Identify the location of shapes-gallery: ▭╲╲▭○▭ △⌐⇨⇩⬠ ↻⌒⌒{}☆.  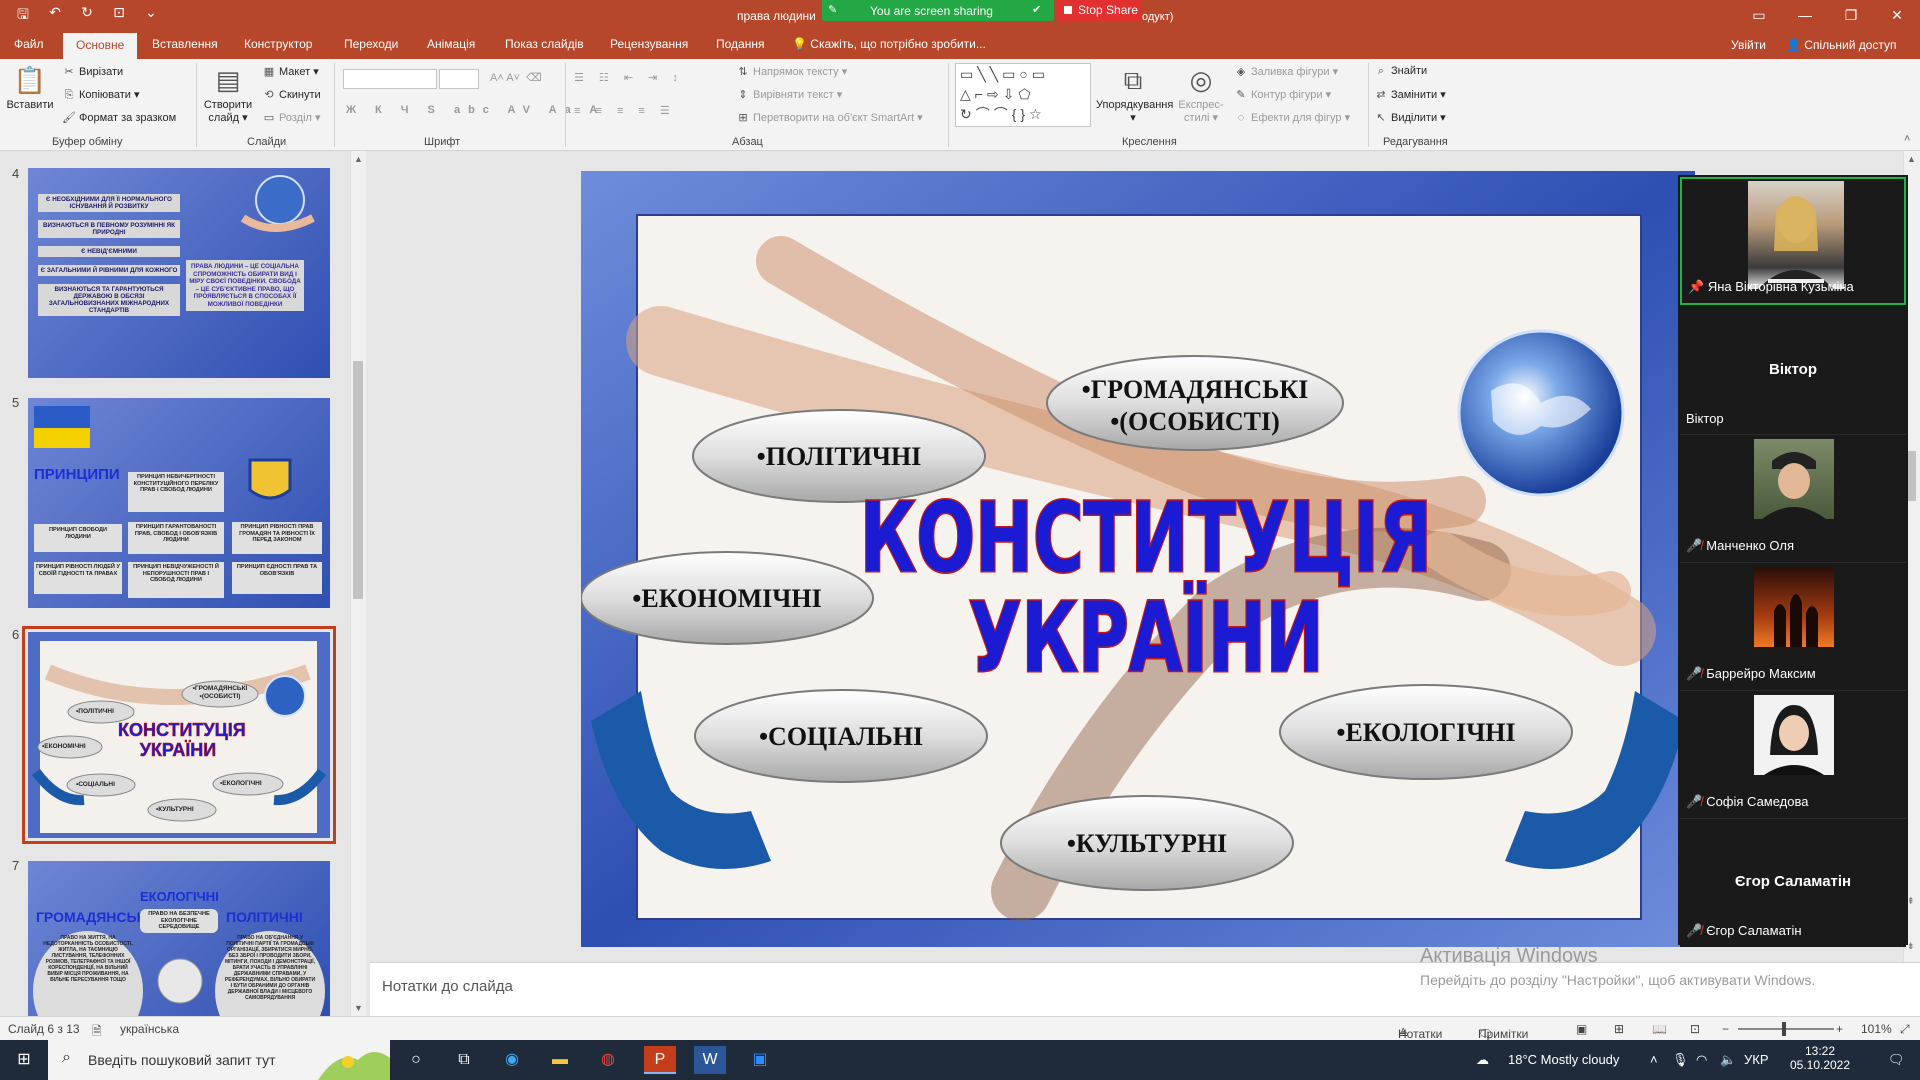
(1023, 95).